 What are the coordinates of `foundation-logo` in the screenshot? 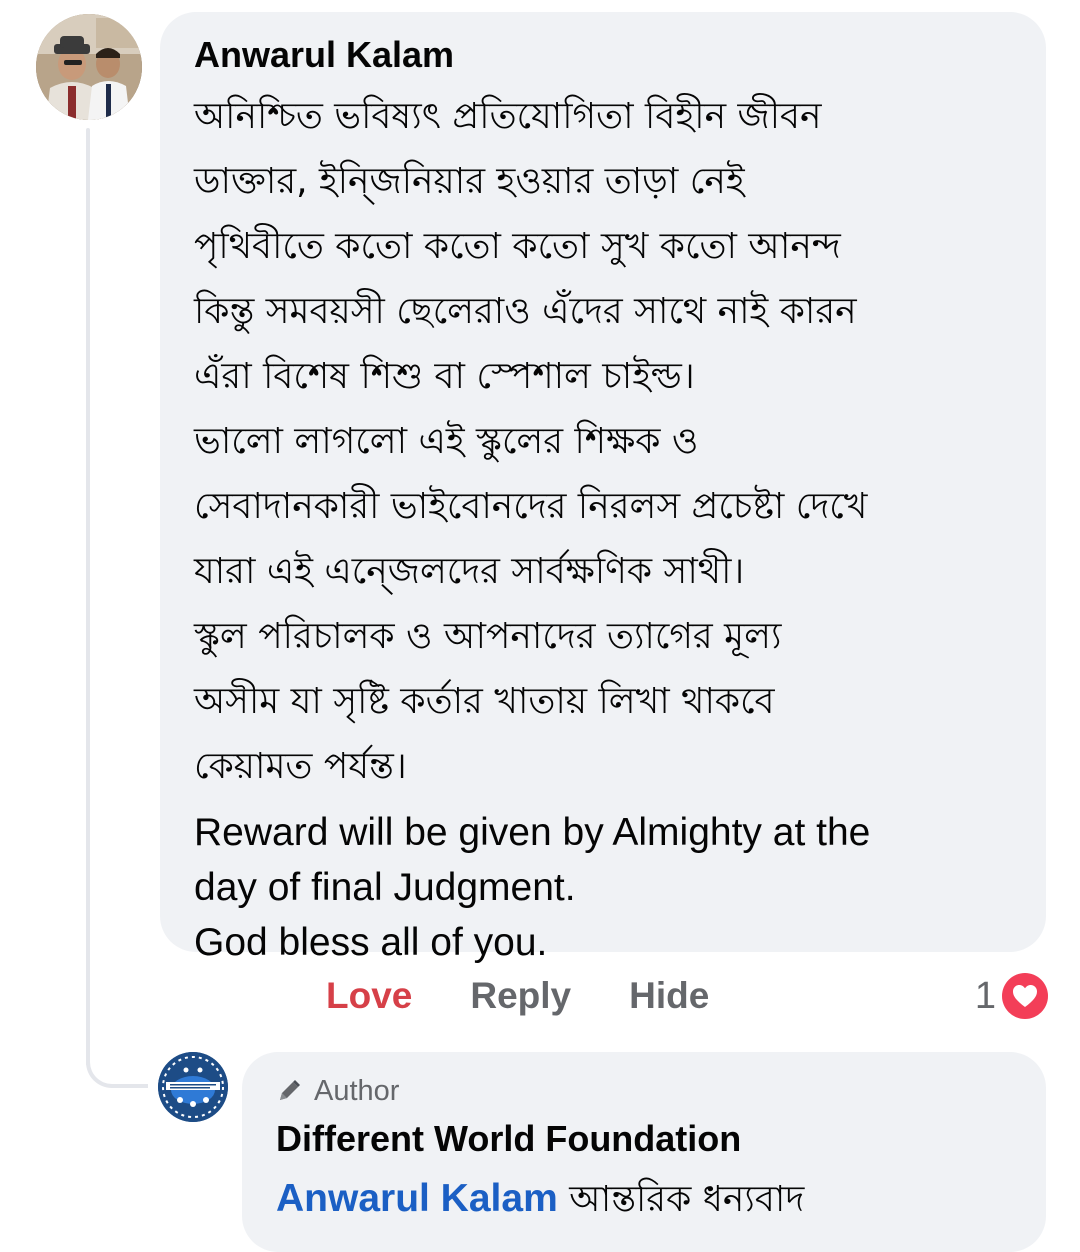 It's located at (193, 1087).